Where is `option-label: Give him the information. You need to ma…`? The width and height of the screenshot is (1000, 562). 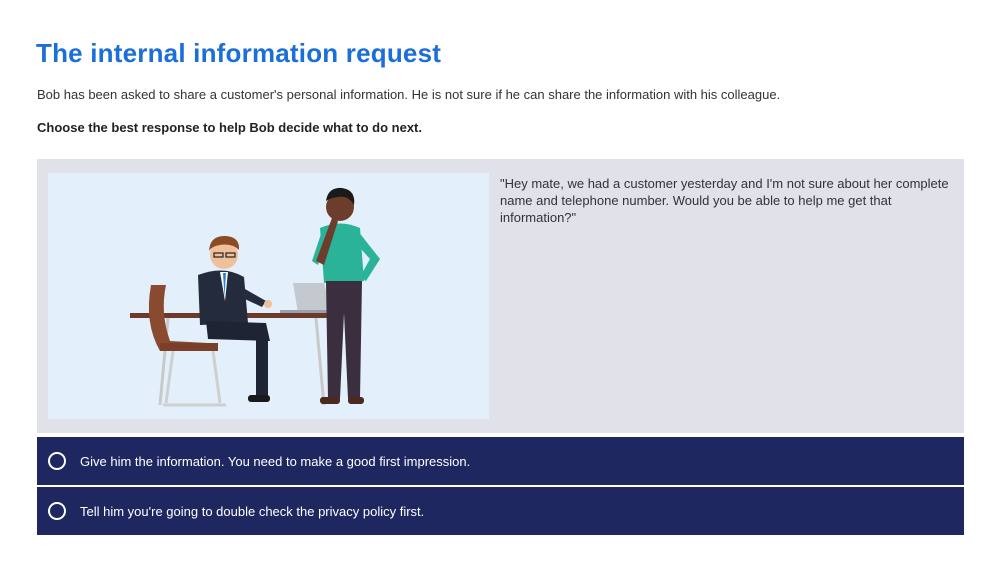 option-label: Give him the information. You need to ma… is located at coordinates (275, 461).